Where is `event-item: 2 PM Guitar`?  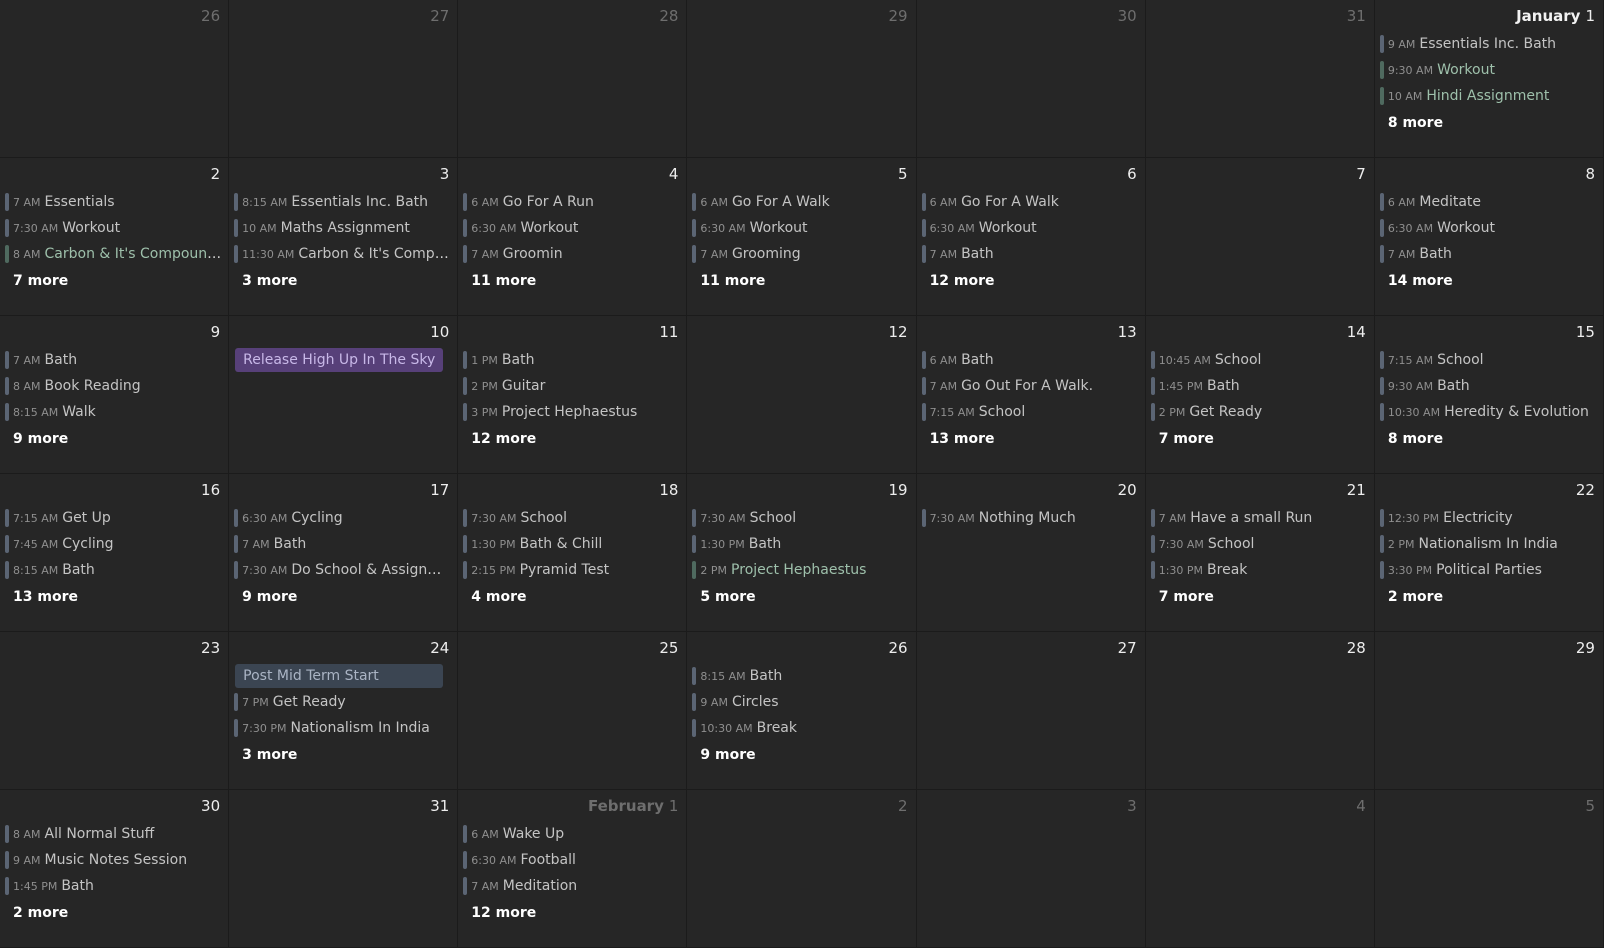 event-item: 2 PM Guitar is located at coordinates (571, 386).